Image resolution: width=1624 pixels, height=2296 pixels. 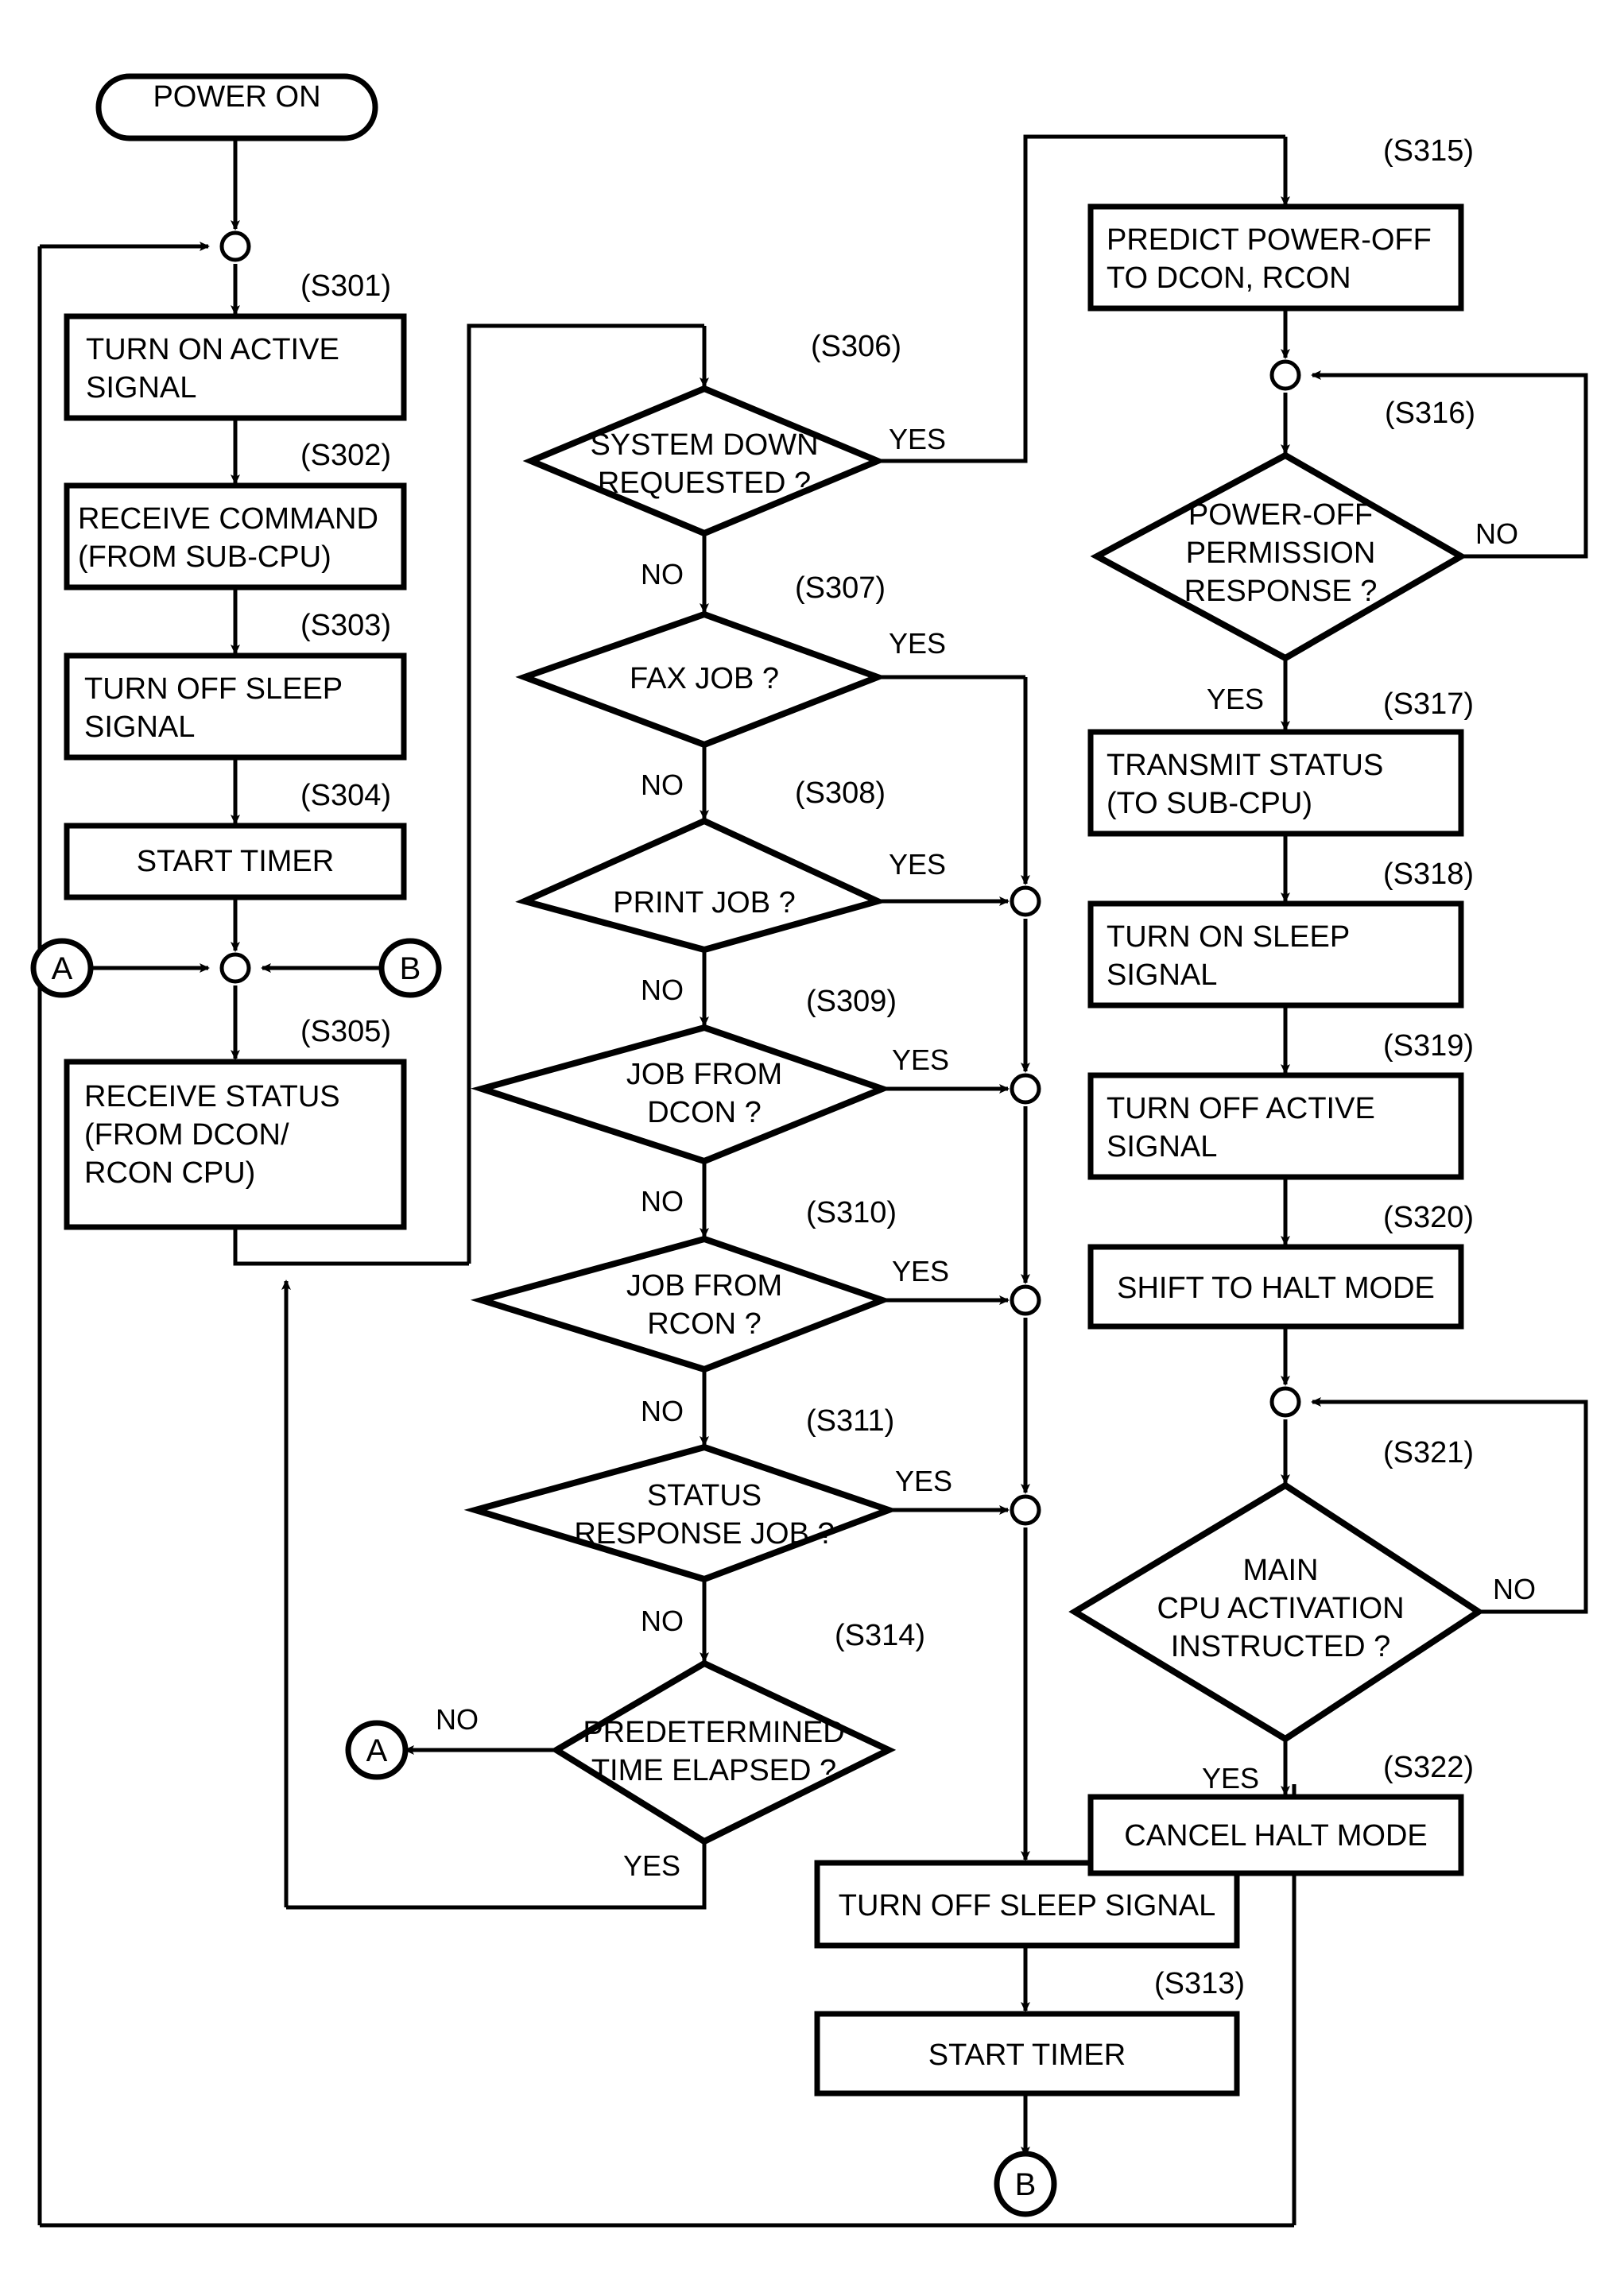 What do you see at coordinates (662, 574) in the screenshot?
I see `decision-s306-no: NO` at bounding box center [662, 574].